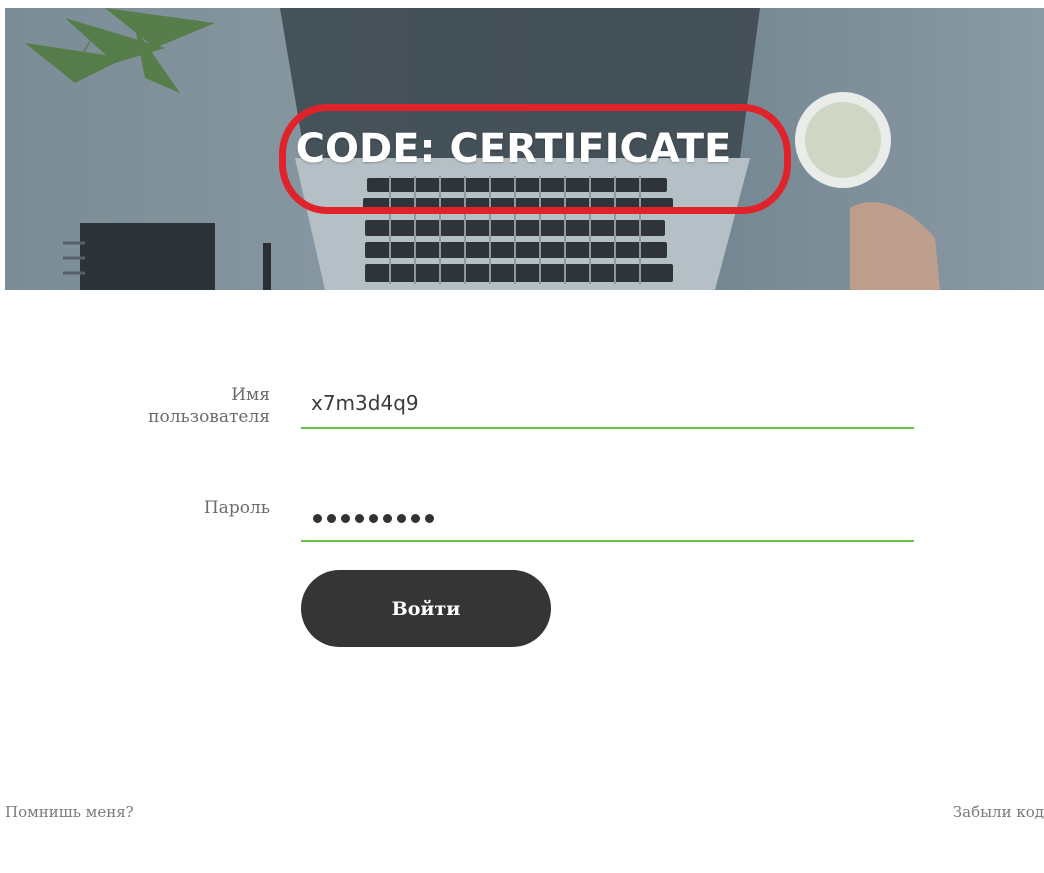 Image resolution: width=1044 pixels, height=873 pixels. I want to click on password-mask, so click(373, 518).